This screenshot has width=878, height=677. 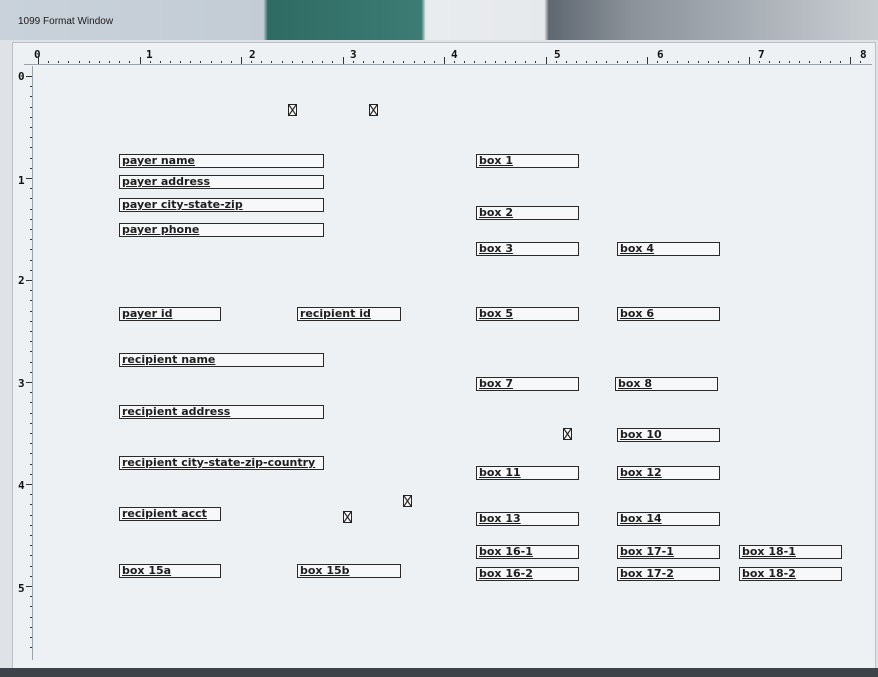 I want to click on field-box-13: box 13, so click(x=527, y=519).